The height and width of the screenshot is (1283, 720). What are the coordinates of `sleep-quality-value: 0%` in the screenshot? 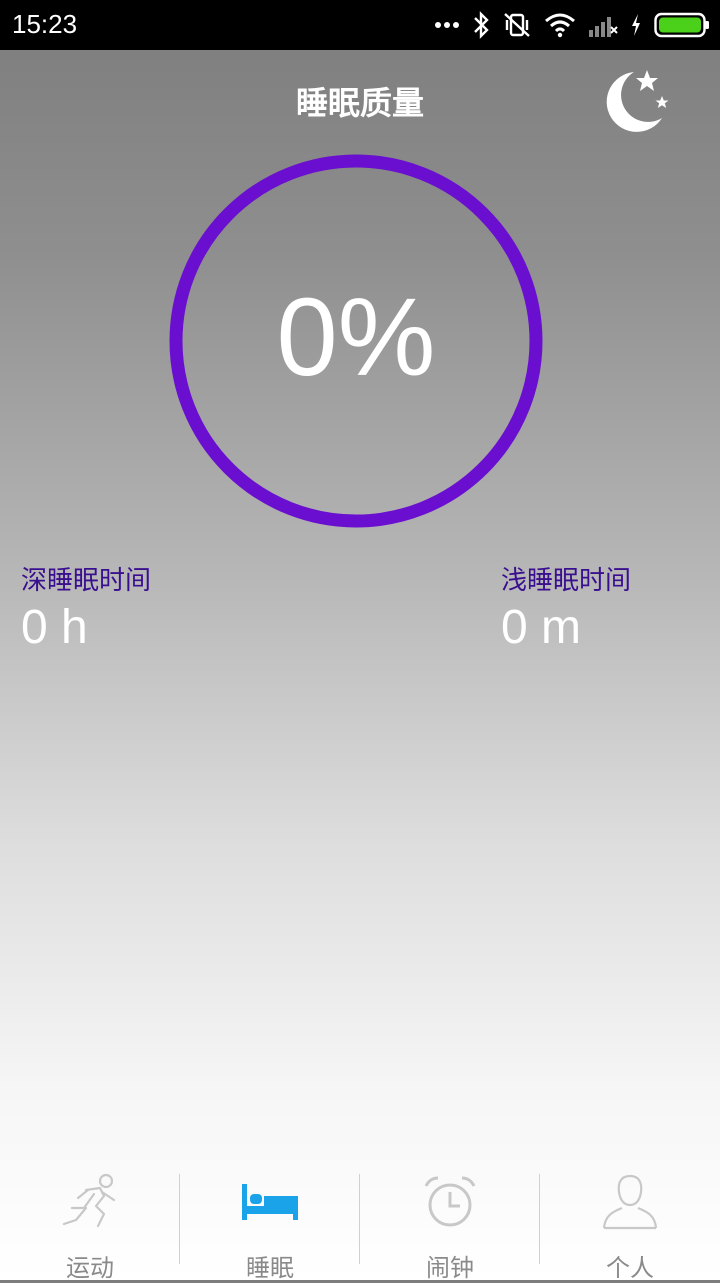 It's located at (356, 337).